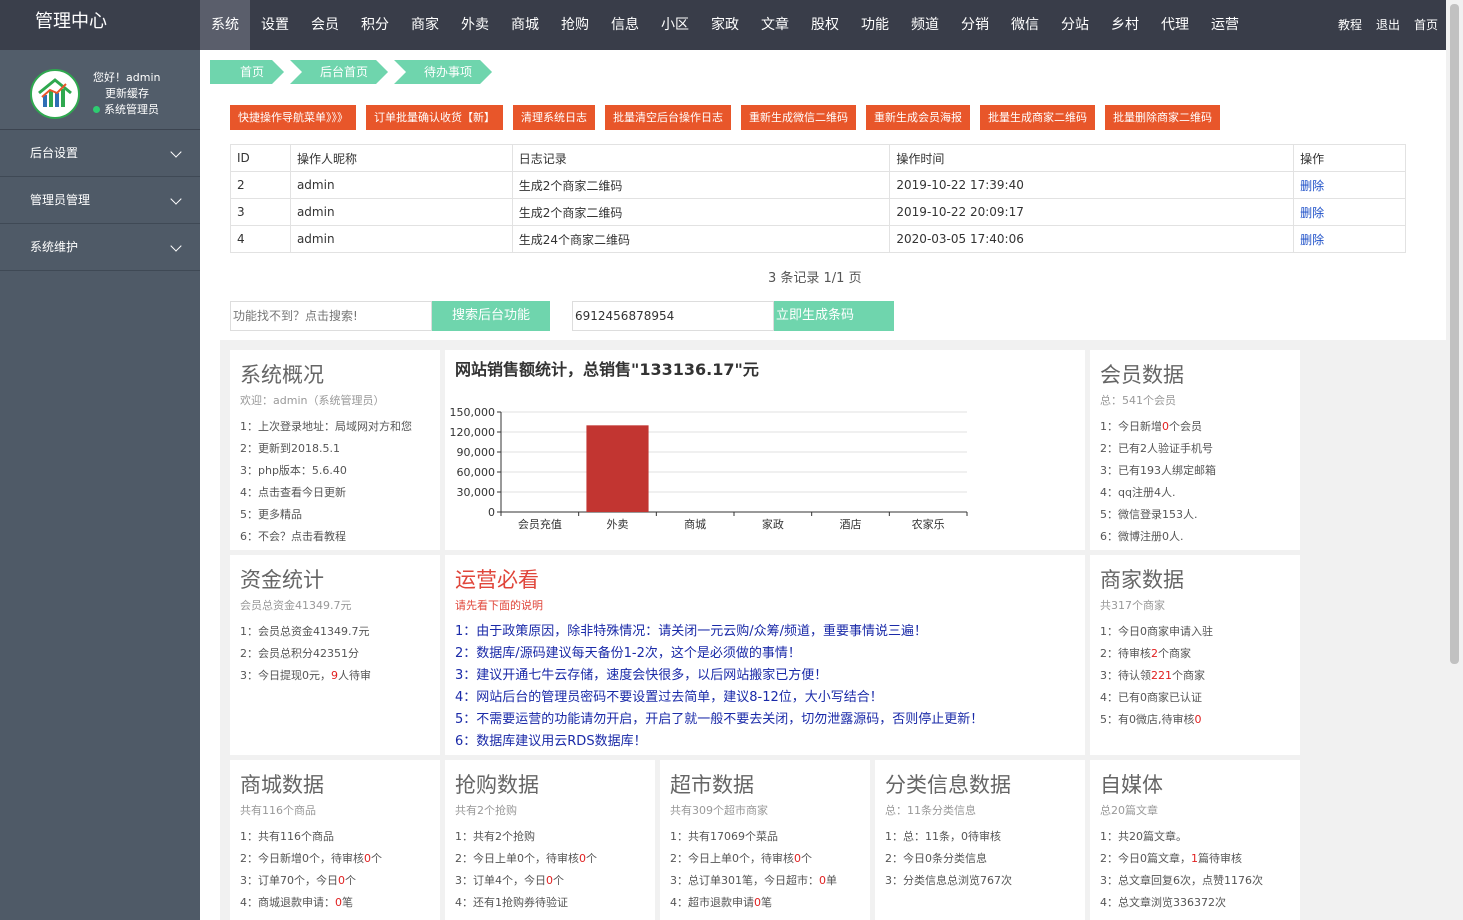 The width and height of the screenshot is (1463, 920). Describe the element at coordinates (339, 72) in the screenshot. I see `breadcrumb-item: 后台首页` at that location.